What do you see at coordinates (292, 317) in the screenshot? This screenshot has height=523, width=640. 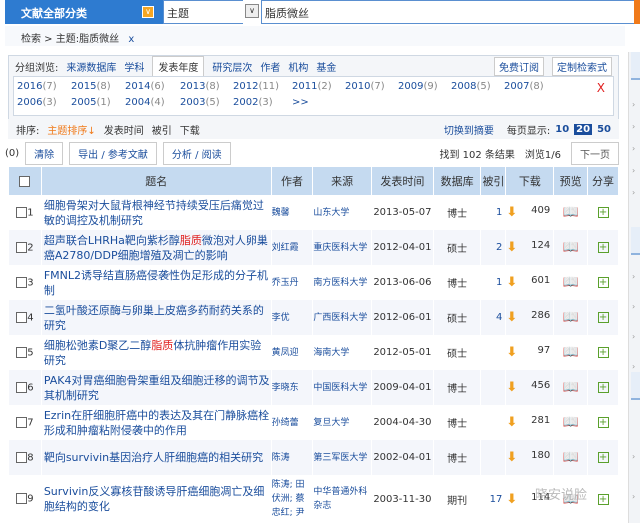 I see `author-link: 李优` at bounding box center [292, 317].